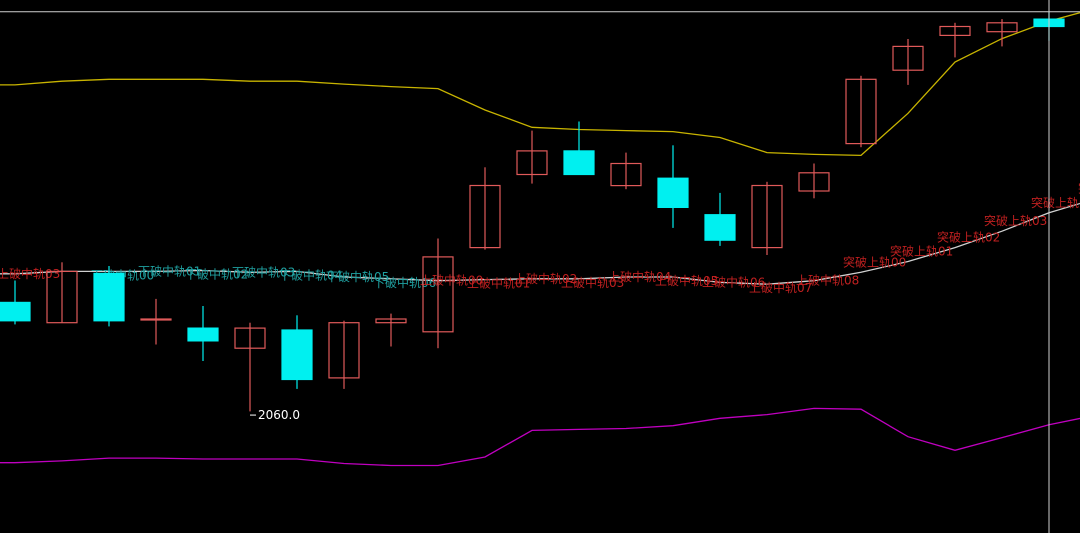  What do you see at coordinates (968, 237) in the screenshot?
I see `signal-label: 突破上轨02` at bounding box center [968, 237].